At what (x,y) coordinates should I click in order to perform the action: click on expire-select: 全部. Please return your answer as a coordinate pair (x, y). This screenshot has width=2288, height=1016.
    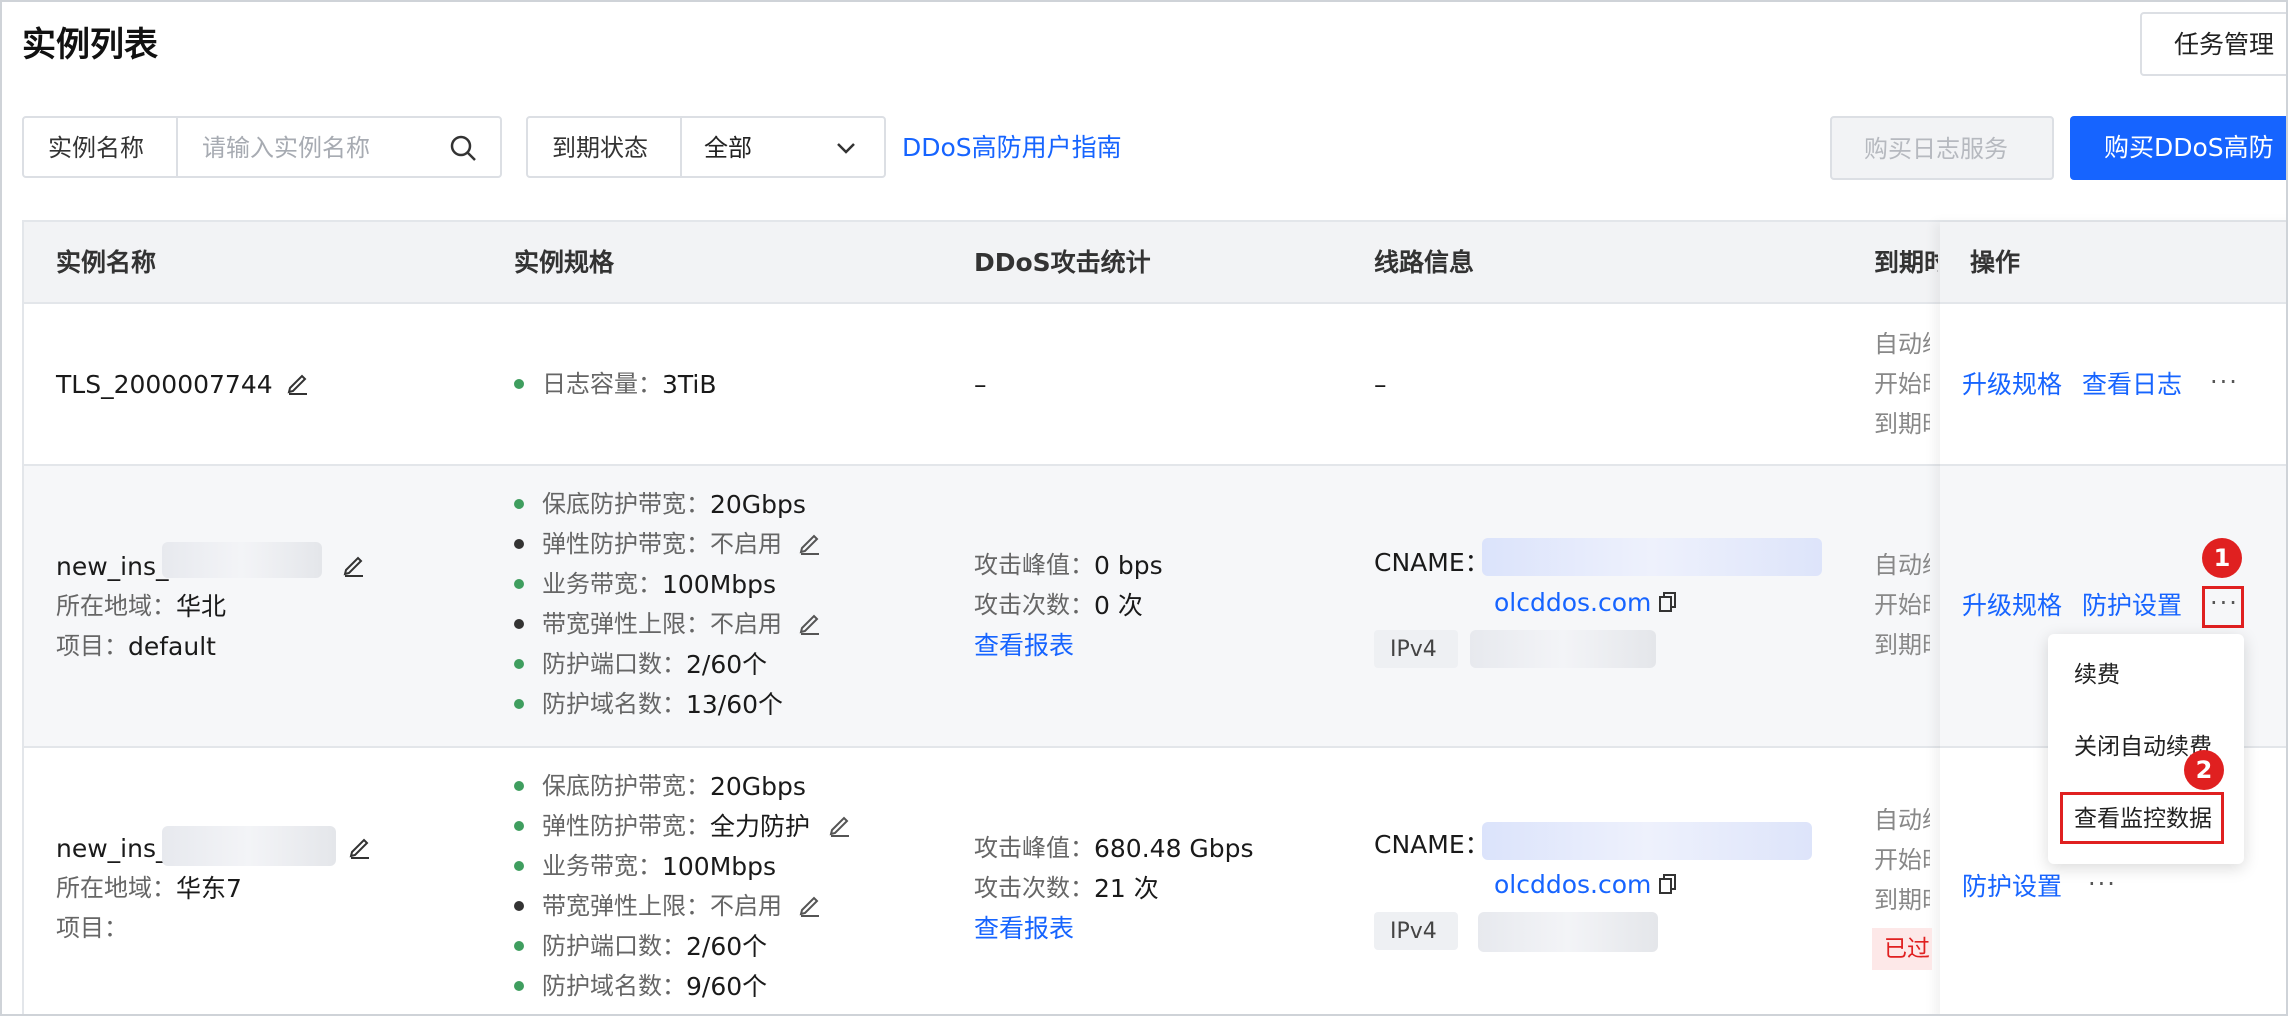
    Looking at the image, I should click on (728, 148).